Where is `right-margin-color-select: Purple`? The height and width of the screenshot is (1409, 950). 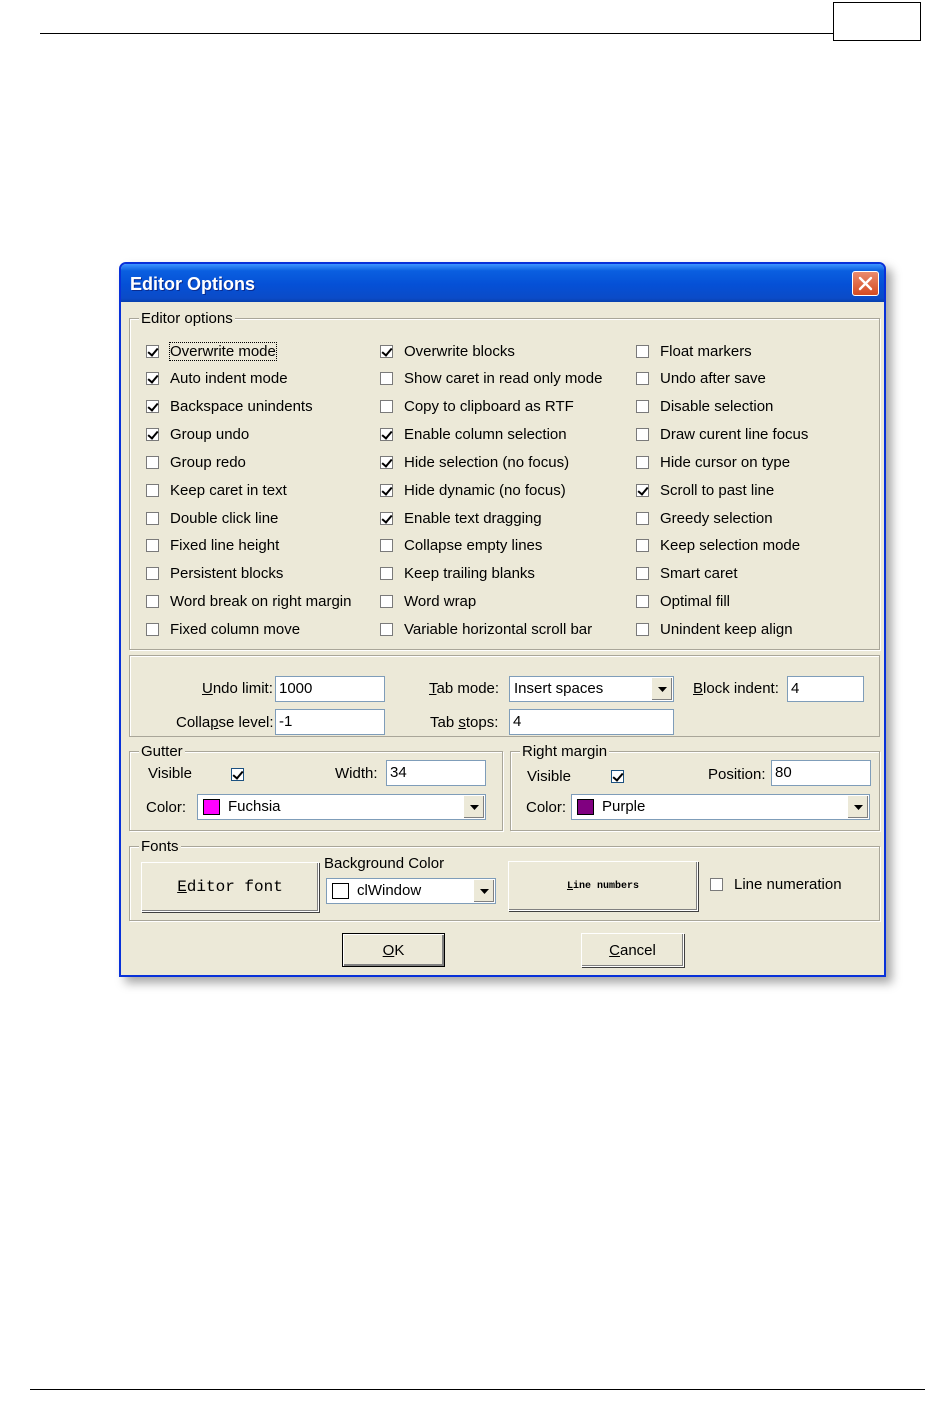 right-margin-color-select: Purple is located at coordinates (720, 807).